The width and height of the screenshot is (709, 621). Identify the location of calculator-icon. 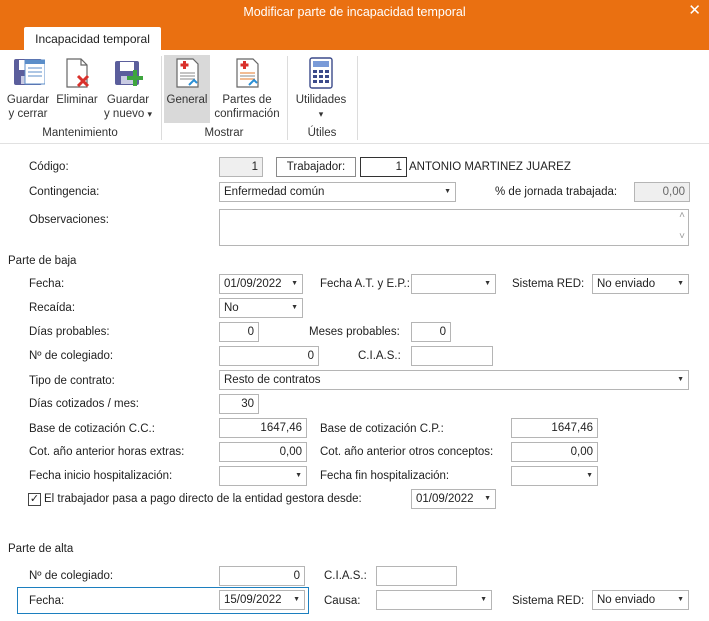
(321, 73).